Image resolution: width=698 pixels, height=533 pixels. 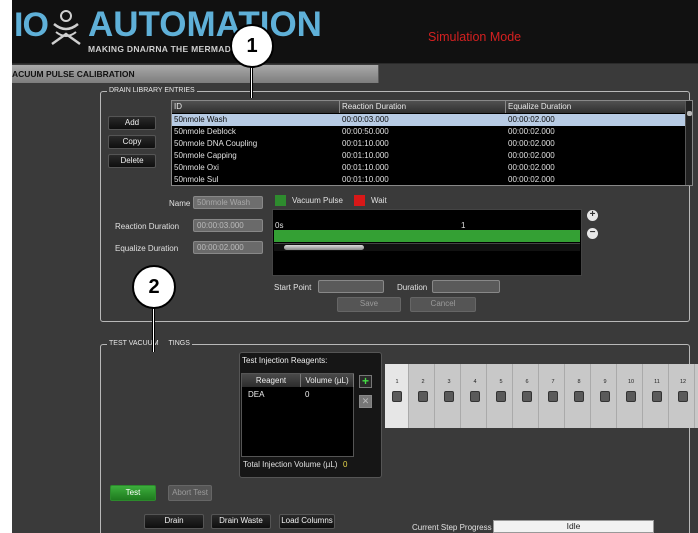 What do you see at coordinates (153, 329) in the screenshot?
I see `callout-2-pointer` at bounding box center [153, 329].